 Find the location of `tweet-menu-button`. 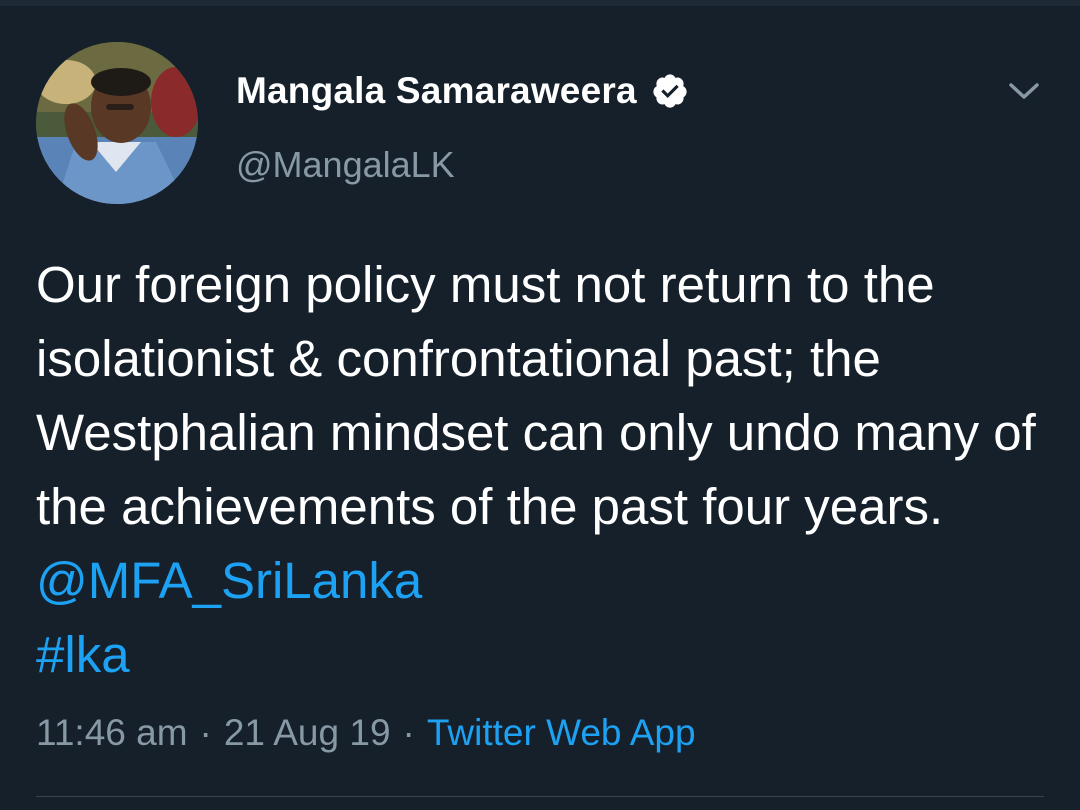

tweet-menu-button is located at coordinates (1024, 92).